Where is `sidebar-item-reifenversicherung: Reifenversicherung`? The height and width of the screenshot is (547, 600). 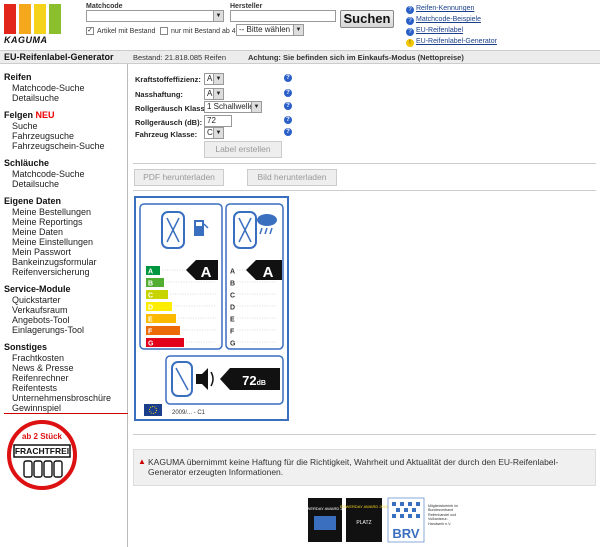 sidebar-item-reifenversicherung: Reifenversicherung is located at coordinates (51, 272).